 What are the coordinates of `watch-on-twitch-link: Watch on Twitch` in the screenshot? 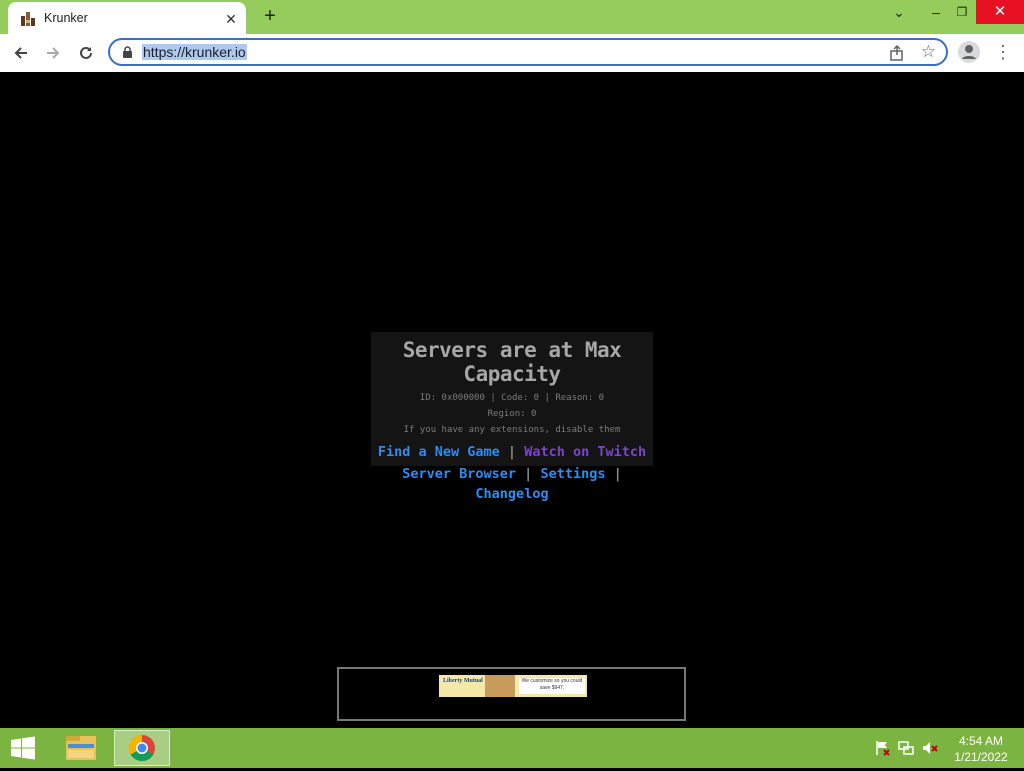 It's located at (585, 452).